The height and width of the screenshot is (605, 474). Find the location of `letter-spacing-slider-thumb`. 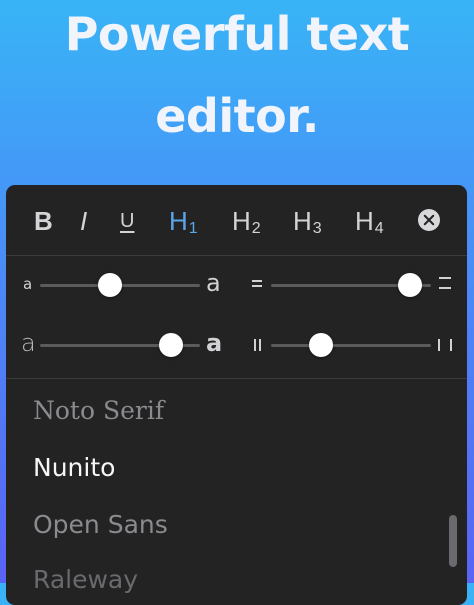

letter-spacing-slider-thumb is located at coordinates (320, 345).